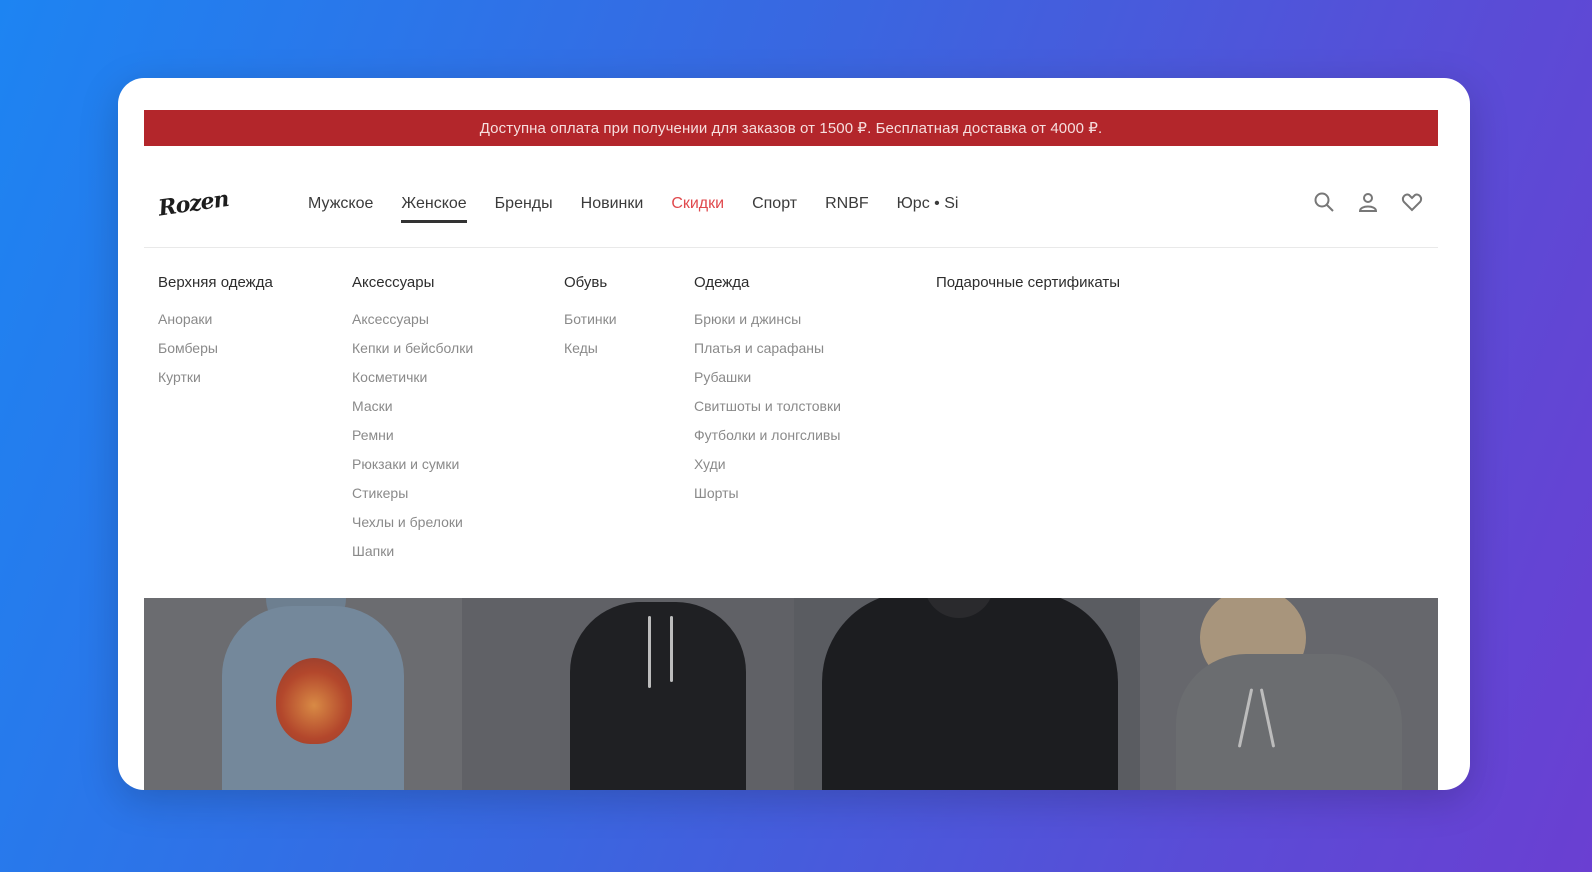  What do you see at coordinates (215, 282) in the screenshot?
I see `menu-column-title: Верхняя одежда` at bounding box center [215, 282].